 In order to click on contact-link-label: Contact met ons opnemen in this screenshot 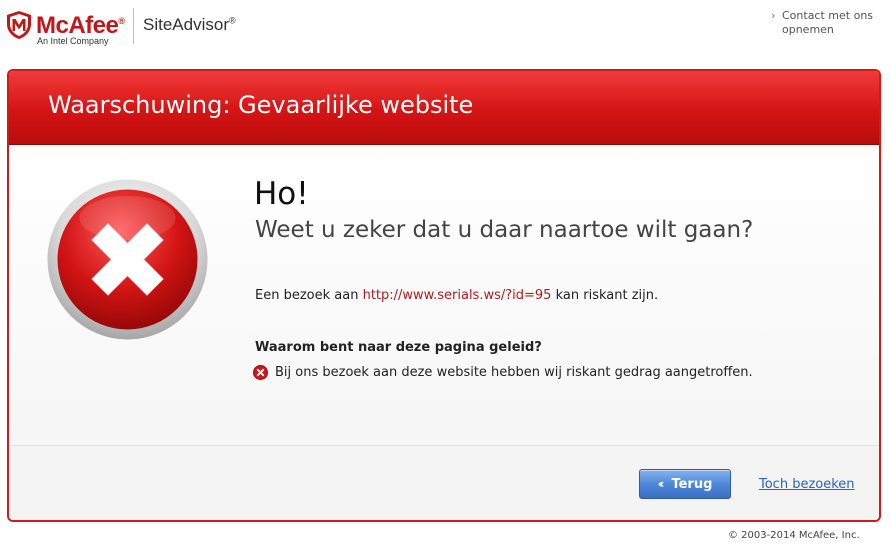, I will do `click(828, 22)`.